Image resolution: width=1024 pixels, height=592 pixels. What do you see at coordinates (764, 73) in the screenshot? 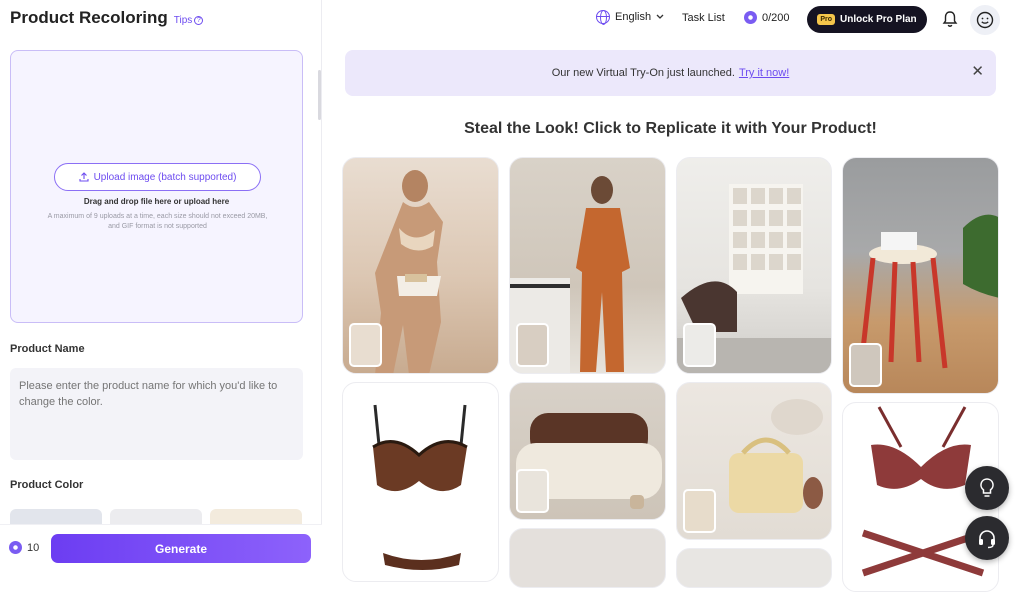
I see `try-it-now-link: Try it now!` at bounding box center [764, 73].